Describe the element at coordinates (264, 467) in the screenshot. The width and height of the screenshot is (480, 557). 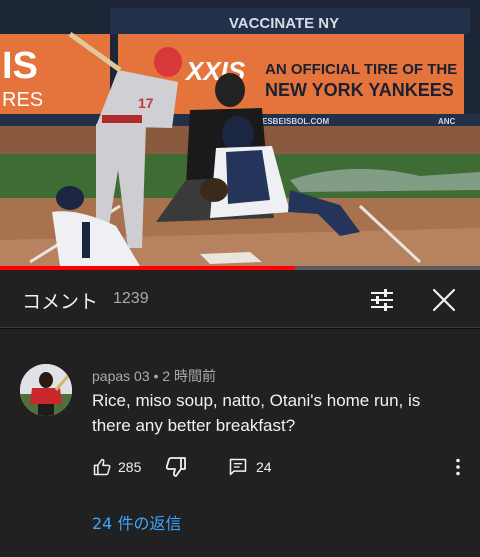
I see `reply-count: 24` at that location.